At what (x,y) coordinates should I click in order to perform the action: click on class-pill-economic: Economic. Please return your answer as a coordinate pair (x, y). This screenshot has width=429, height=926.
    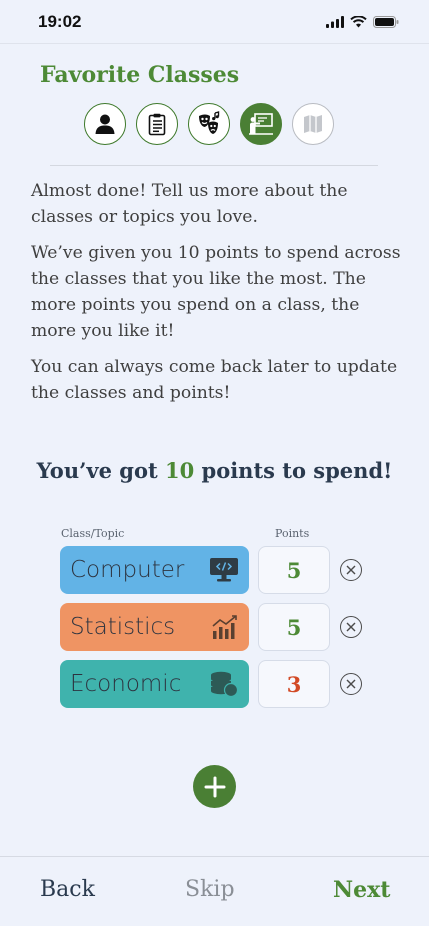
    Looking at the image, I should click on (154, 684).